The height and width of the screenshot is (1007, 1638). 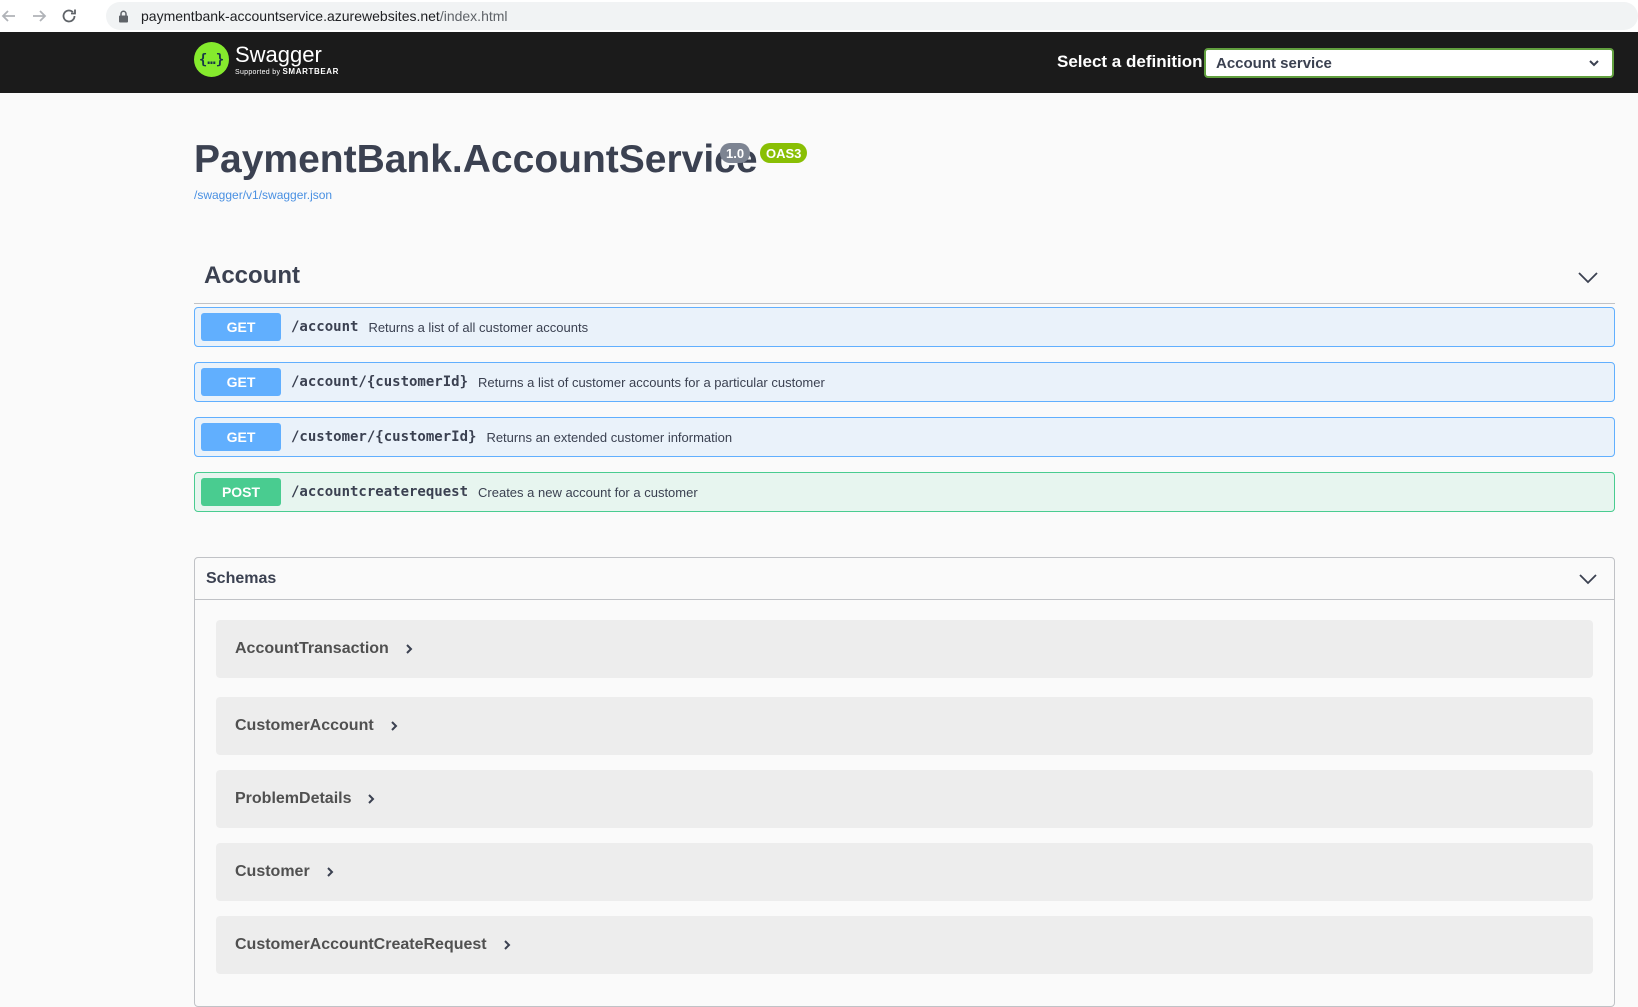 I want to click on schema-item: Customer, so click(x=904, y=872).